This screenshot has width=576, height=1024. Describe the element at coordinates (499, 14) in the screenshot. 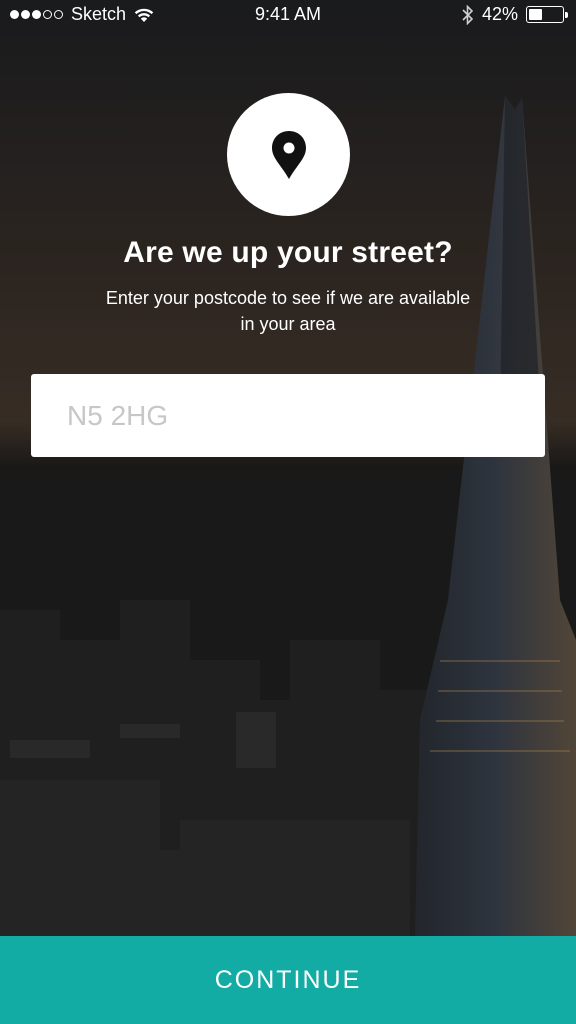

I see `battery-percent: 42%` at that location.